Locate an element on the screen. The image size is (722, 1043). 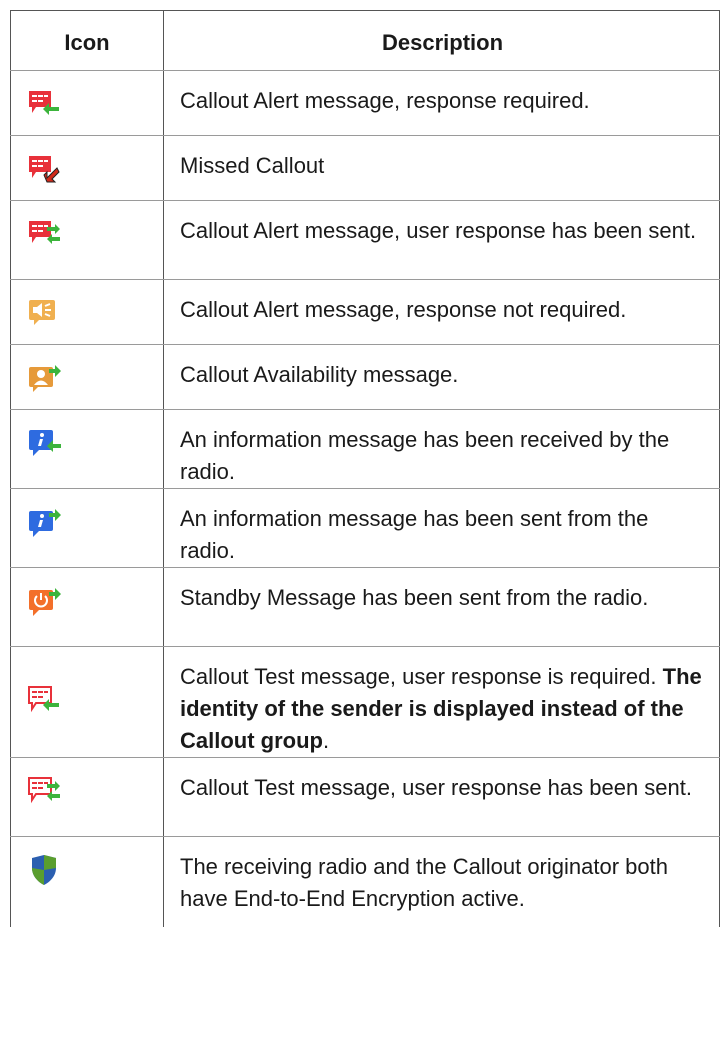
info-sent-icon is located at coordinates (45, 523).